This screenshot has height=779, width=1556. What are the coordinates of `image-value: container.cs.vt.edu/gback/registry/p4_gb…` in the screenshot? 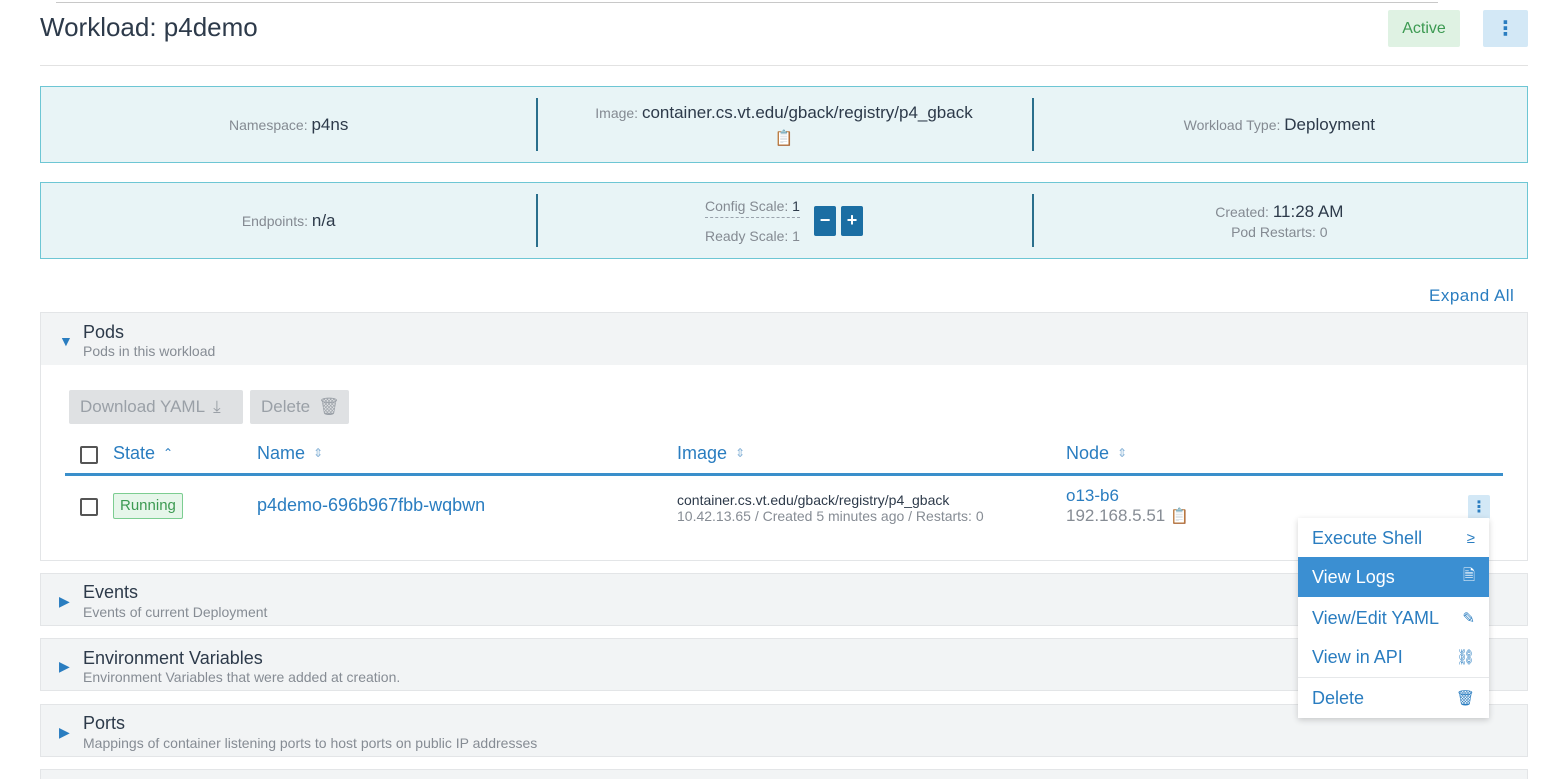 It's located at (807, 112).